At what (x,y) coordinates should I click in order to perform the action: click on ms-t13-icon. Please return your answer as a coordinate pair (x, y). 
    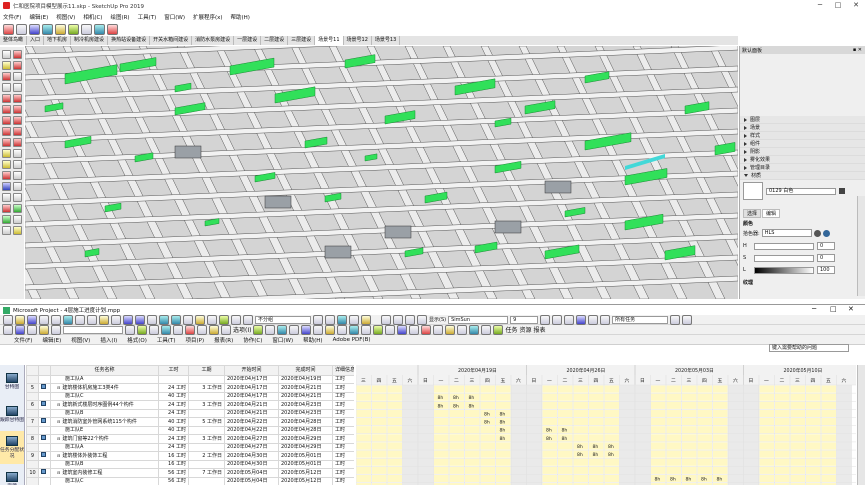
    Looking at the image, I should click on (214, 329).